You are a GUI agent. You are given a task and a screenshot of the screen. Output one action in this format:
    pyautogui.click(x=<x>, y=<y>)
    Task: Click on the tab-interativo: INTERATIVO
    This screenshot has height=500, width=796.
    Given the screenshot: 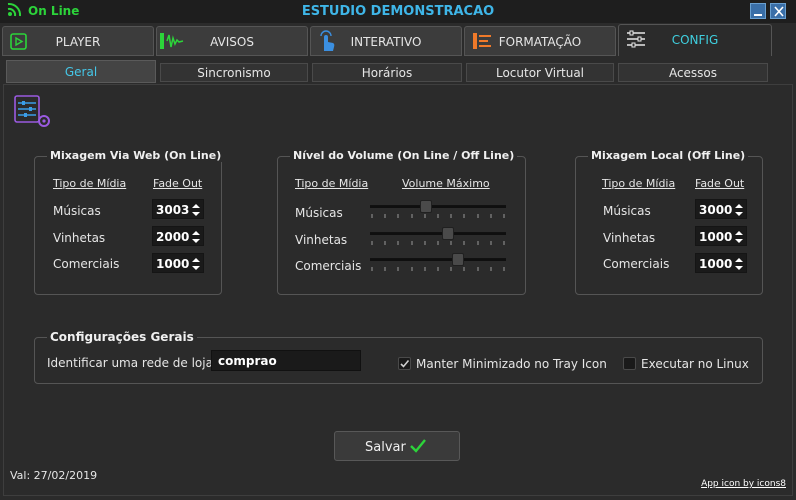 What is the action you would take?
    pyautogui.click(x=386, y=41)
    